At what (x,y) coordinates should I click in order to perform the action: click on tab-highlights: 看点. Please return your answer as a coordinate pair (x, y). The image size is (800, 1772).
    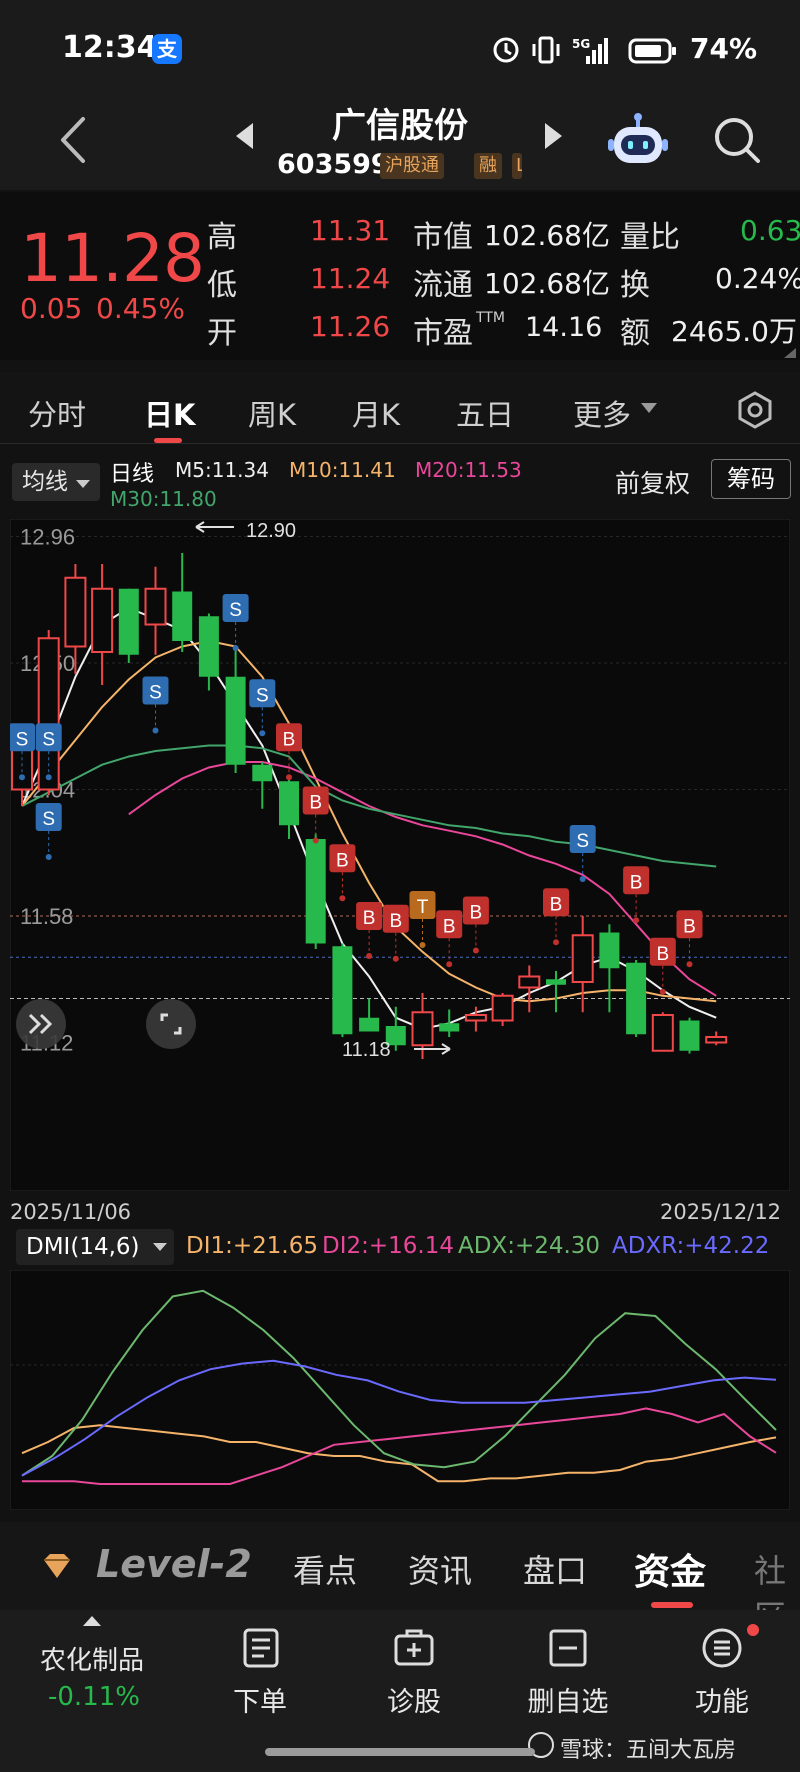
    Looking at the image, I should click on (325, 1569).